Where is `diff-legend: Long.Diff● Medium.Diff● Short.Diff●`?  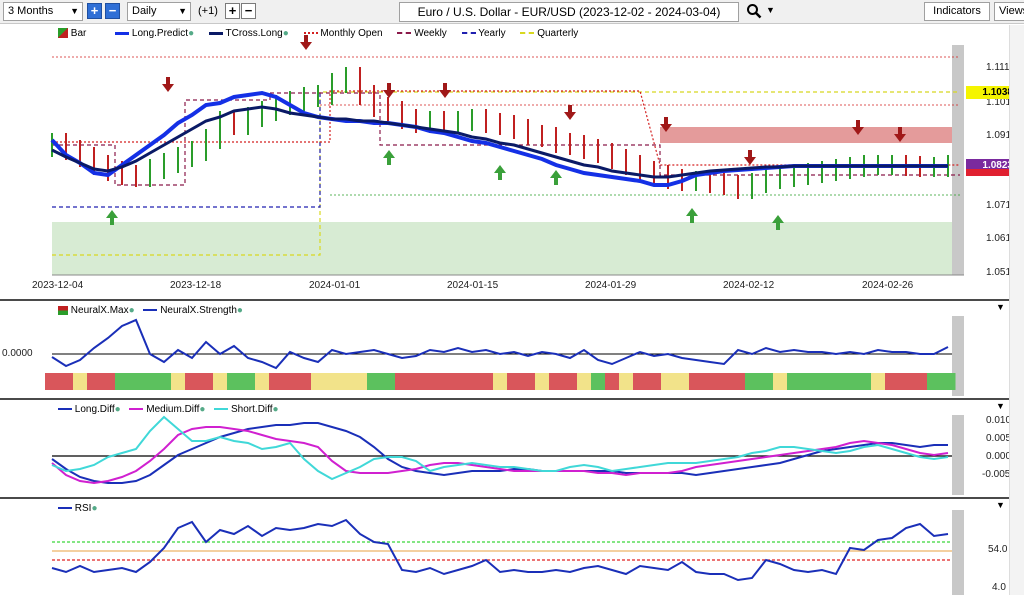 diff-legend: Long.Diff● Medium.Diff● Short.Diff● is located at coordinates (168, 409).